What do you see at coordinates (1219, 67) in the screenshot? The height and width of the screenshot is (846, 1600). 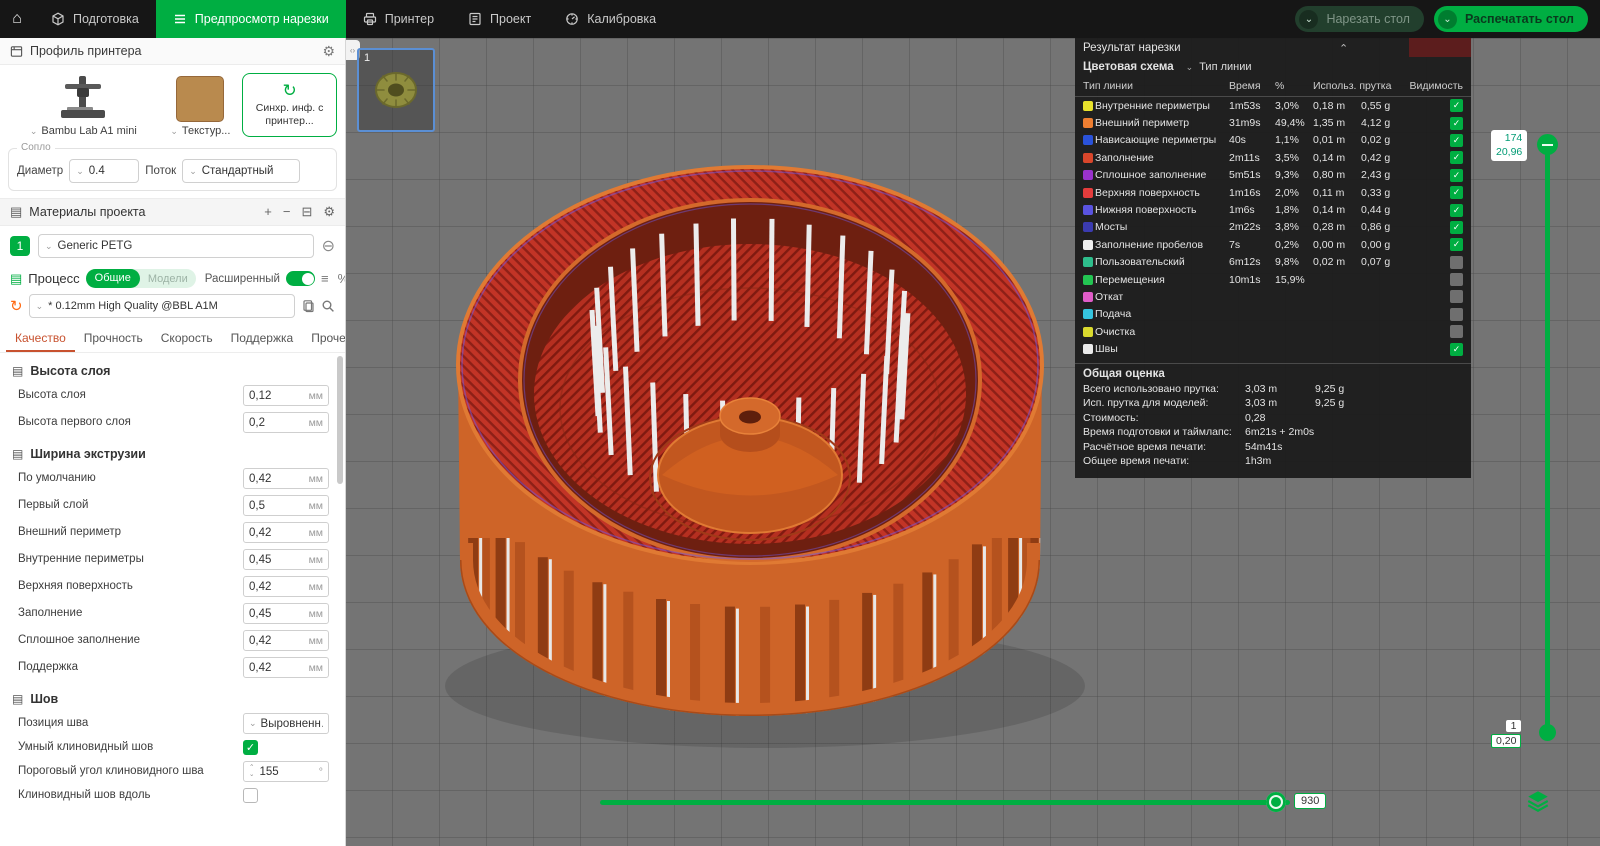 I see `color-scheme-select: ⌄ Тип линии` at bounding box center [1219, 67].